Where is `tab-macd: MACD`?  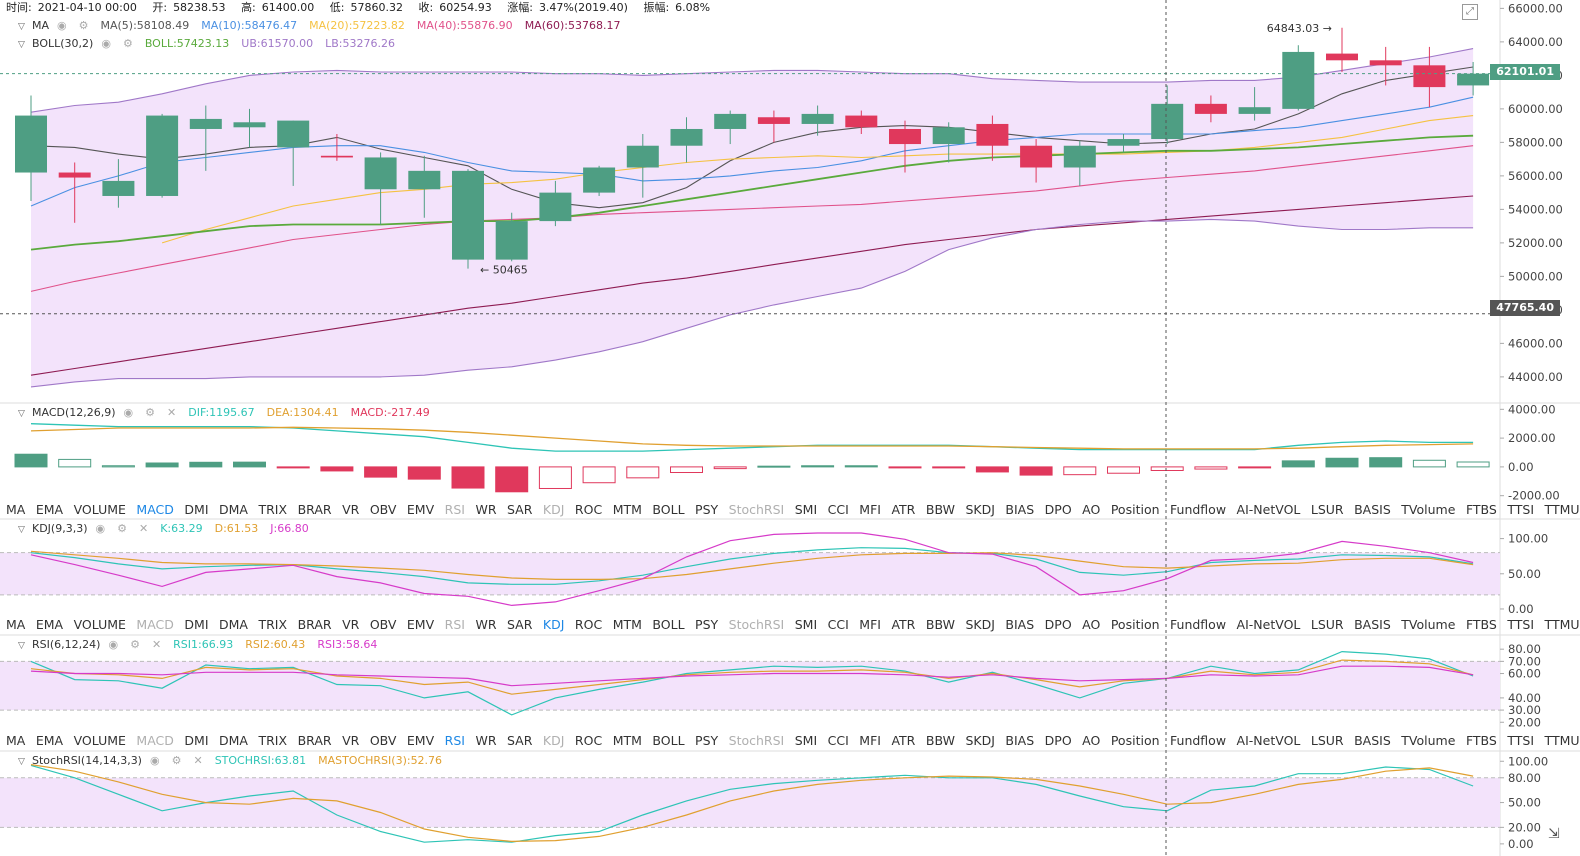 tab-macd: MACD is located at coordinates (154, 624).